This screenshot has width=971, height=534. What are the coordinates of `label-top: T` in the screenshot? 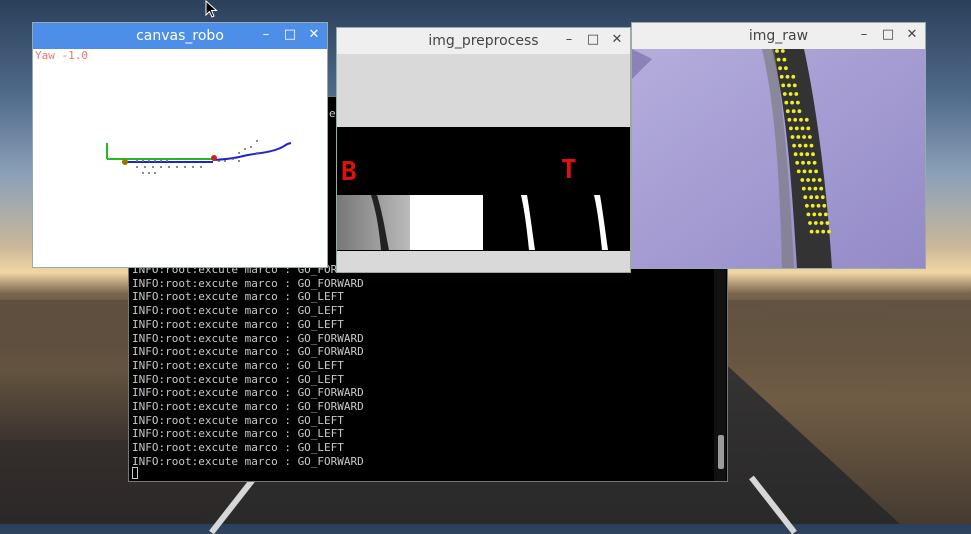 It's located at (569, 170).